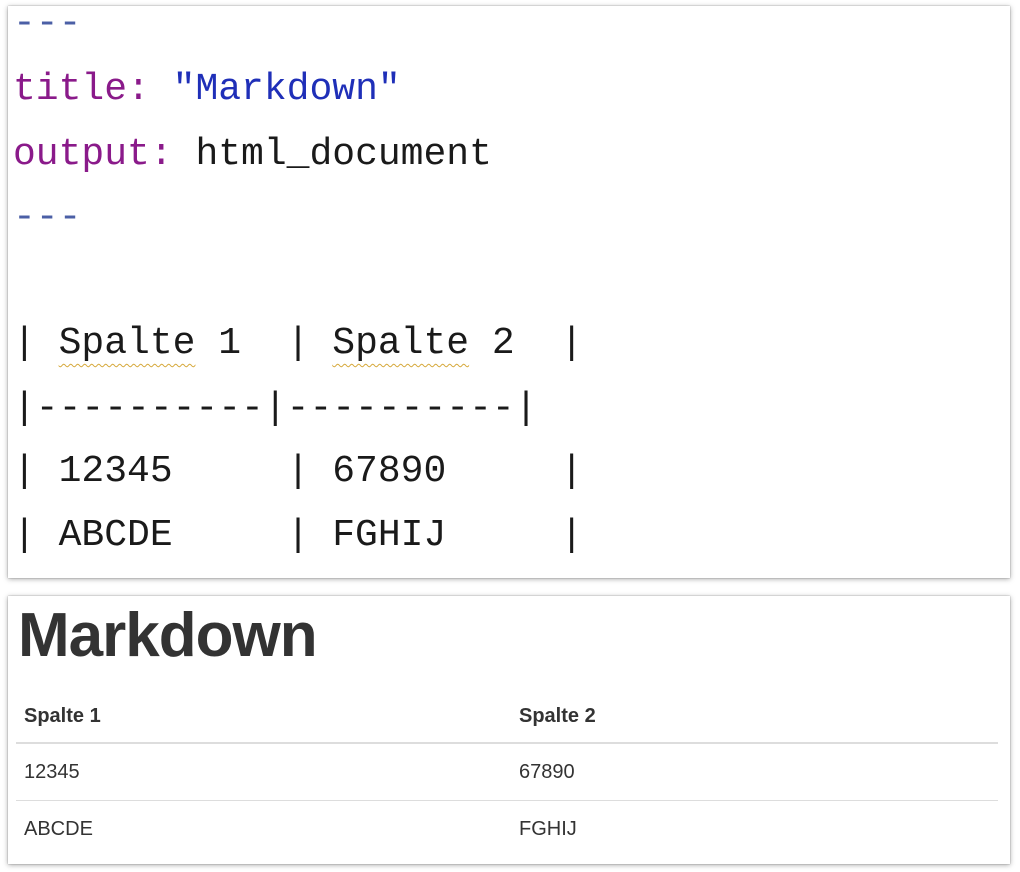 The height and width of the screenshot is (872, 1020). I want to click on table-header-row: Spalte 1 Spalte 2, so click(507, 717).